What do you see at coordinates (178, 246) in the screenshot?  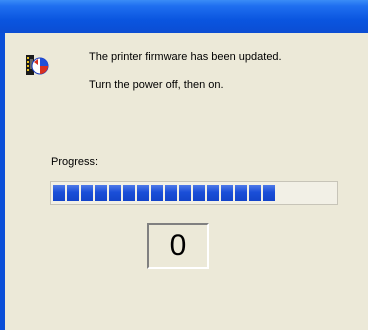 I see `counter-display: 0` at bounding box center [178, 246].